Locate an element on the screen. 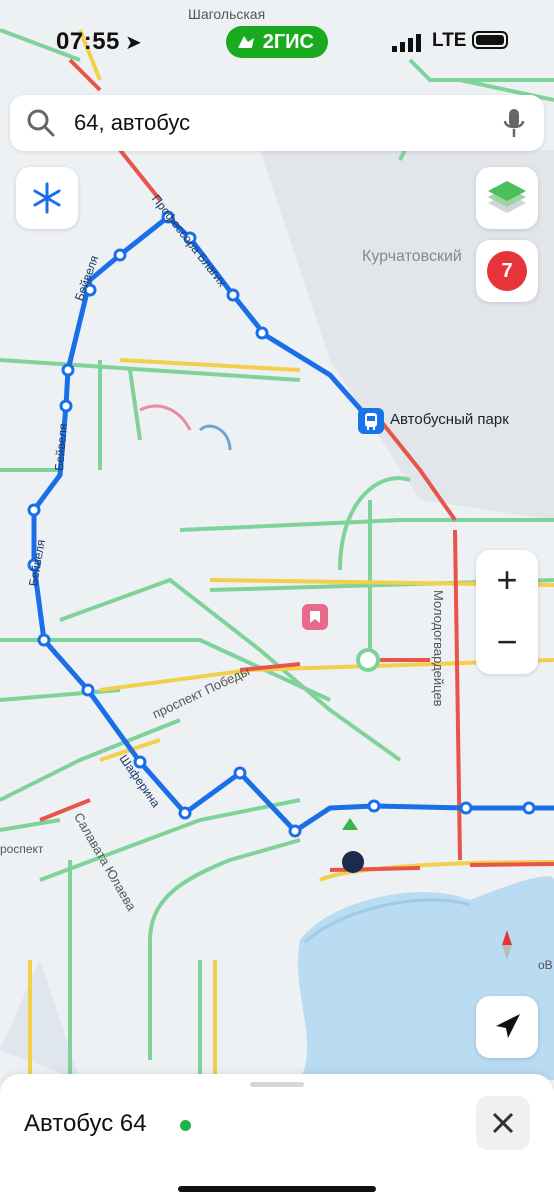 This screenshot has width=554, height=1200. search-input: 64, автобус is located at coordinates (132, 123).